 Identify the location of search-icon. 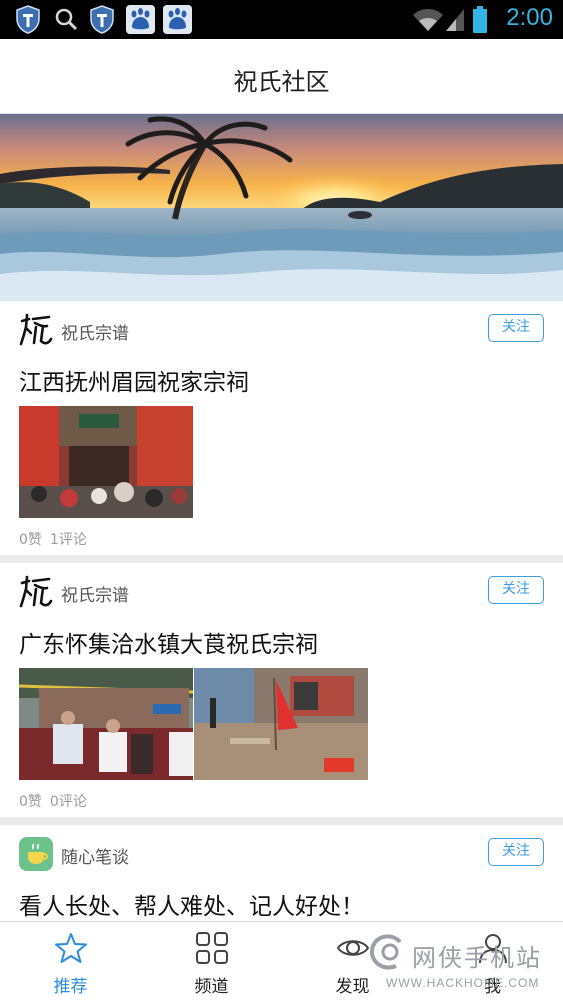
(66, 19).